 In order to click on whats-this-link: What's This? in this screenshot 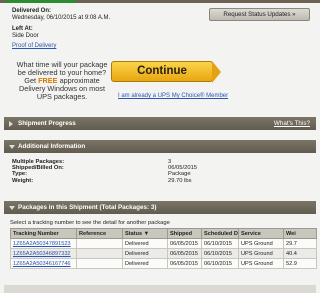, I will do `click(292, 123)`.